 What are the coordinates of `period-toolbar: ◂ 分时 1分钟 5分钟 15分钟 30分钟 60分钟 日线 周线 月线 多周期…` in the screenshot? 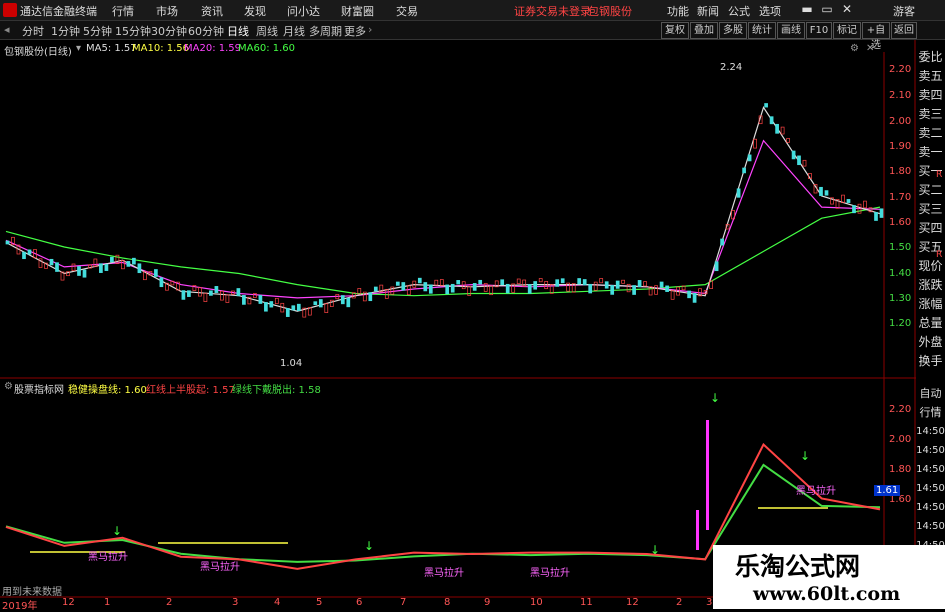 It's located at (472, 36).